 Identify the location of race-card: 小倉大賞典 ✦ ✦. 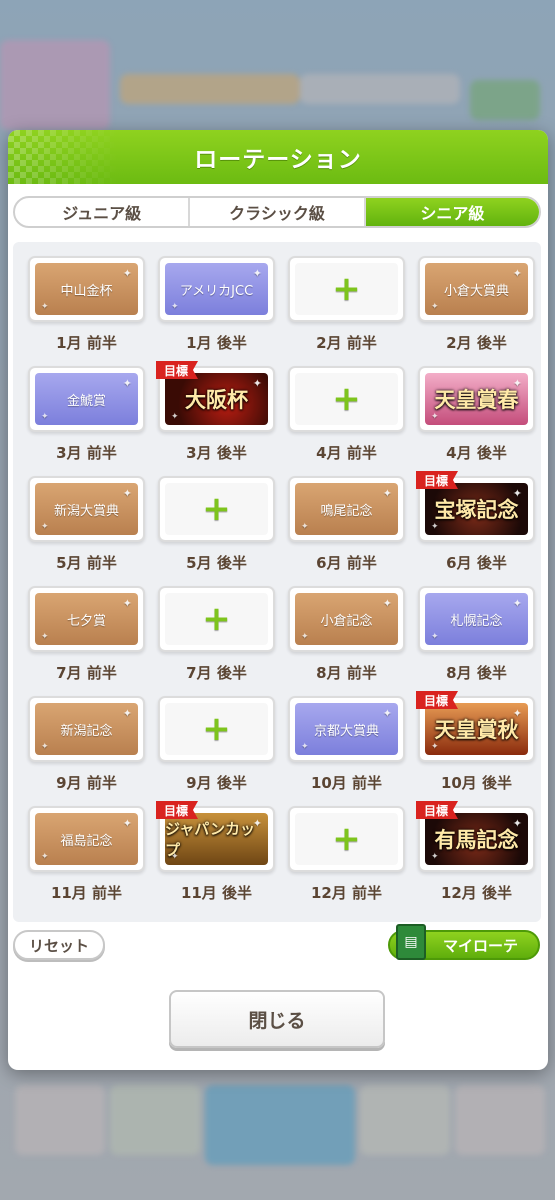
(476, 289).